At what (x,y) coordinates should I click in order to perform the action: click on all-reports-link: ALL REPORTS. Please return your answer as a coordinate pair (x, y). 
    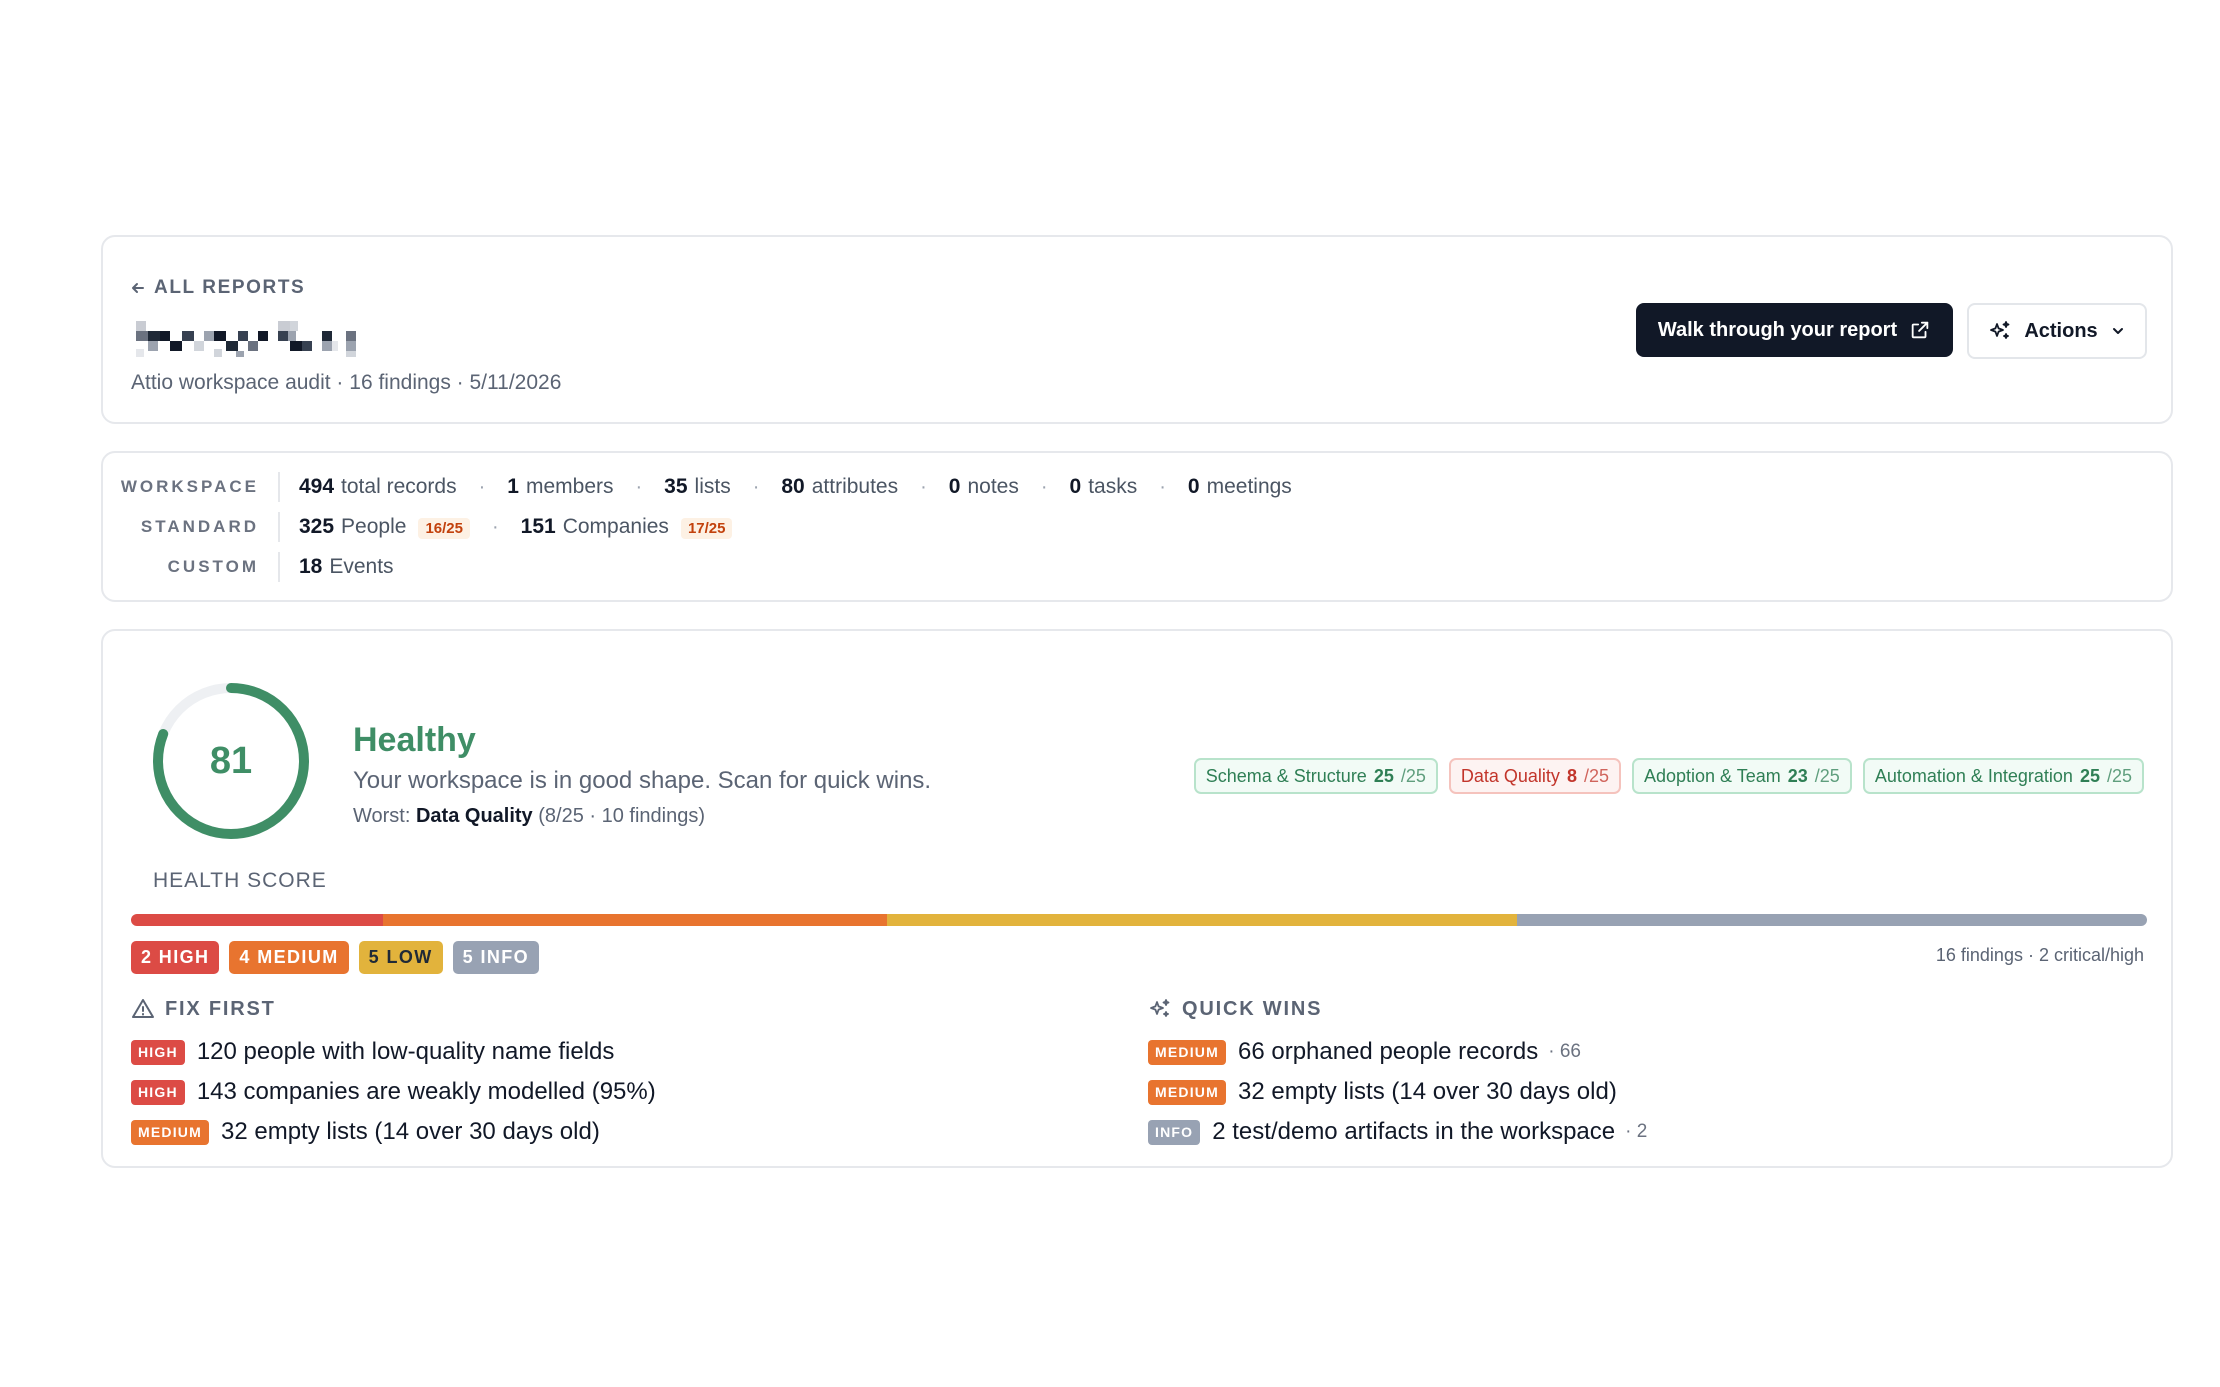
    Looking at the image, I should click on (217, 288).